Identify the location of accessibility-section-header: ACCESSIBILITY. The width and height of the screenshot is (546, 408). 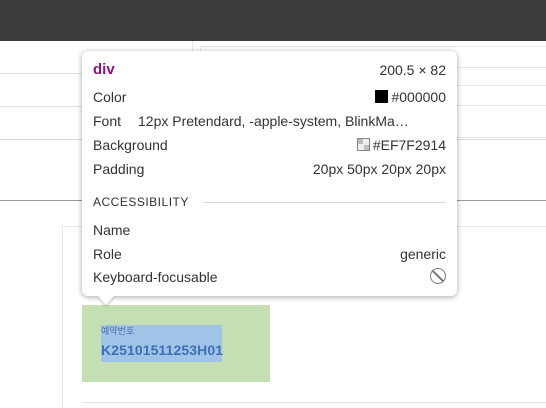
(269, 202).